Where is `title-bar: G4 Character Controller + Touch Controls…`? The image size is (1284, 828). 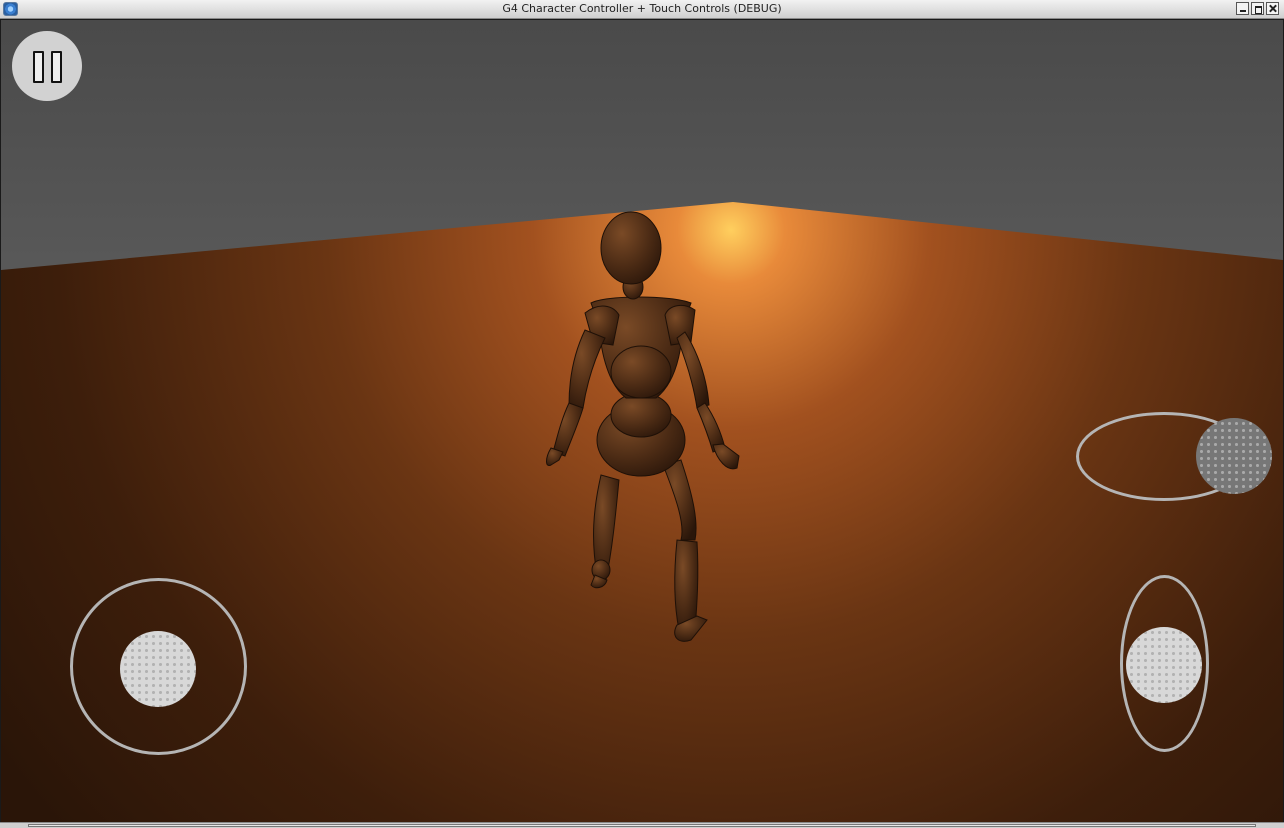
title-bar: G4 Character Controller + Touch Controls… is located at coordinates (642, 9).